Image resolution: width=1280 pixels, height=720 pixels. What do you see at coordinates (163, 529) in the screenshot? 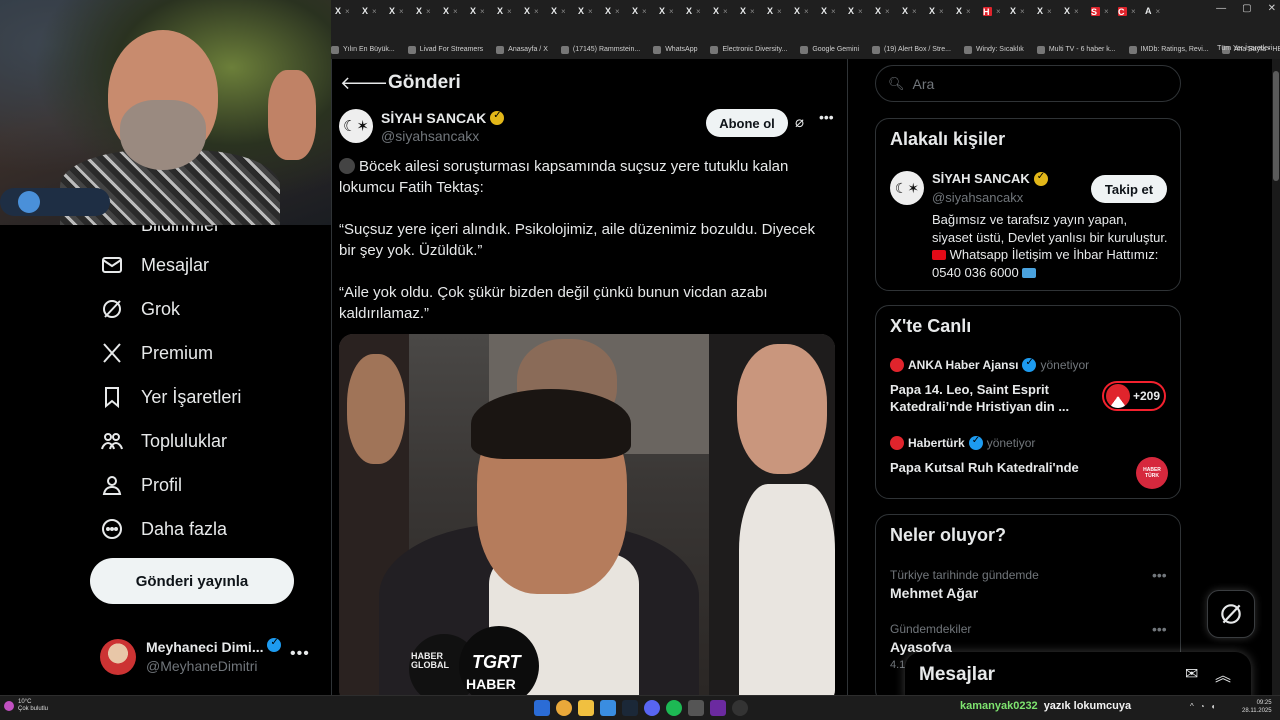
I see `nav-item-more: Daha fazla` at bounding box center [163, 529].